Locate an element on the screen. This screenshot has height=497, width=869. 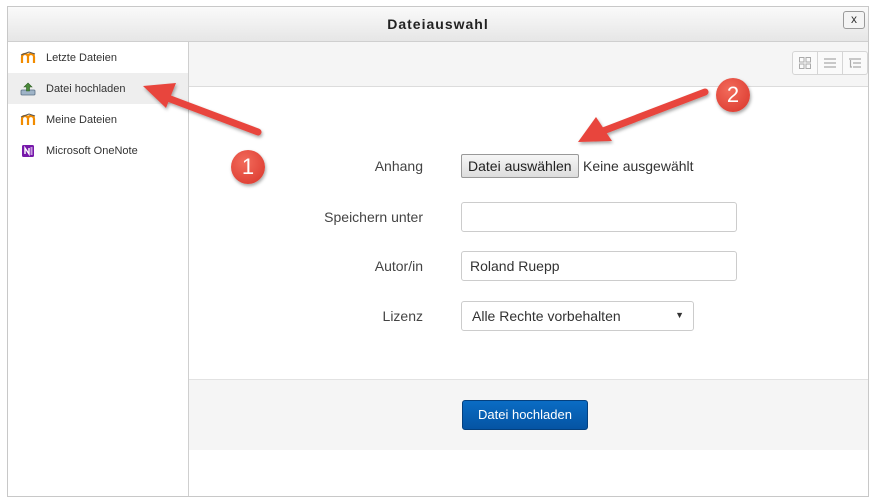
save-as-row: Speichern unter is located at coordinates (519, 217).